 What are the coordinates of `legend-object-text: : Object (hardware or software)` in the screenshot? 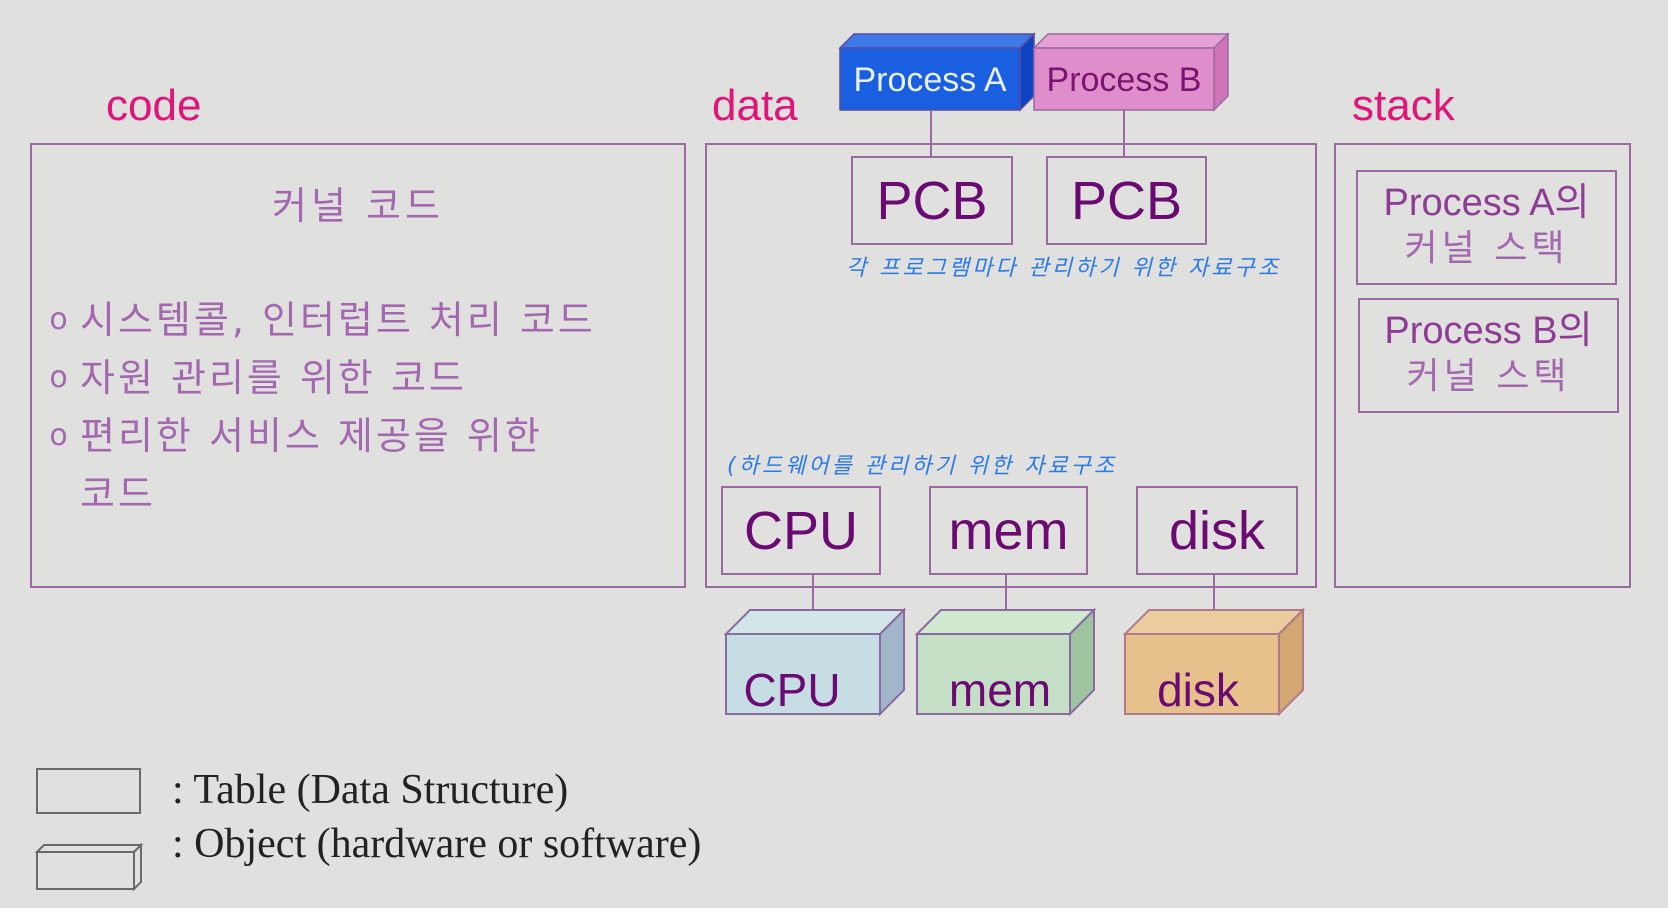 It's located at (437, 844).